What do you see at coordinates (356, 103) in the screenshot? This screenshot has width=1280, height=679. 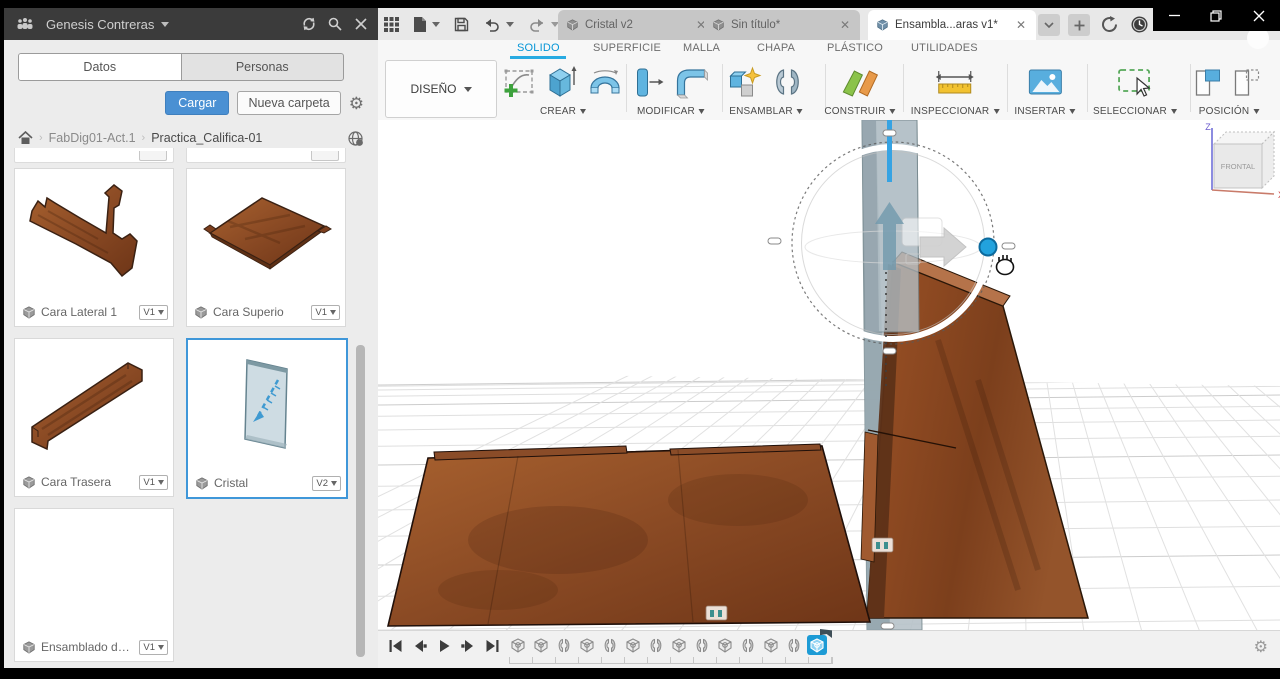 I see `panel-settings-gear-icon: ⚙` at bounding box center [356, 103].